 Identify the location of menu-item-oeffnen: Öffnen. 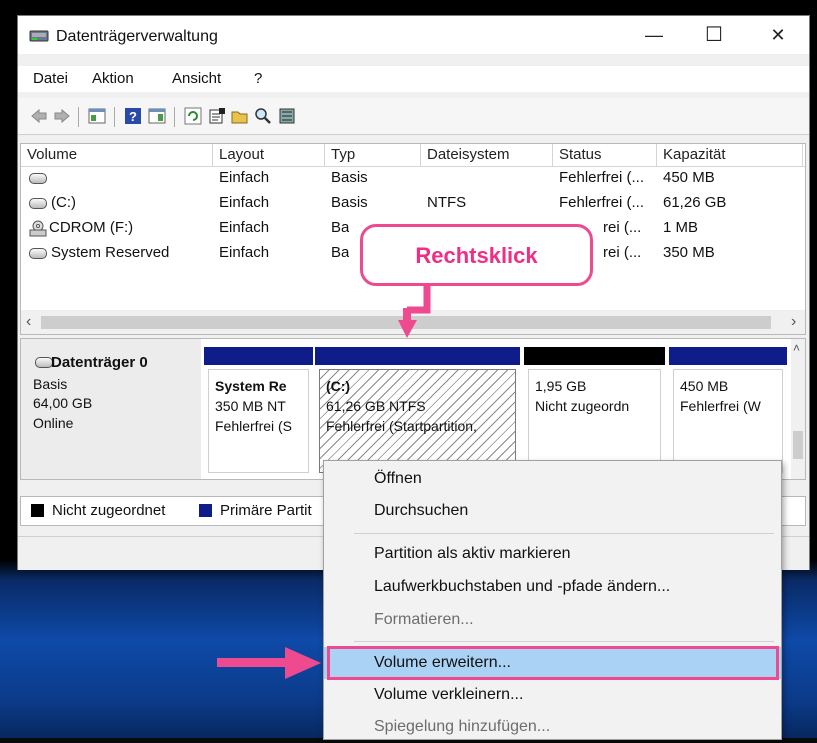
(552, 479).